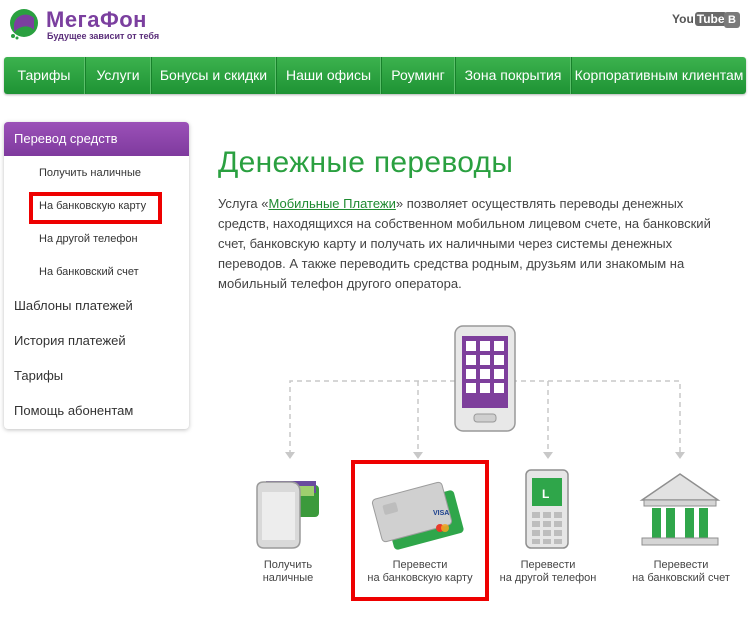 The width and height of the screenshot is (750, 635). I want to click on option-bank-account: Перевести на банковский счет, so click(681, 572).